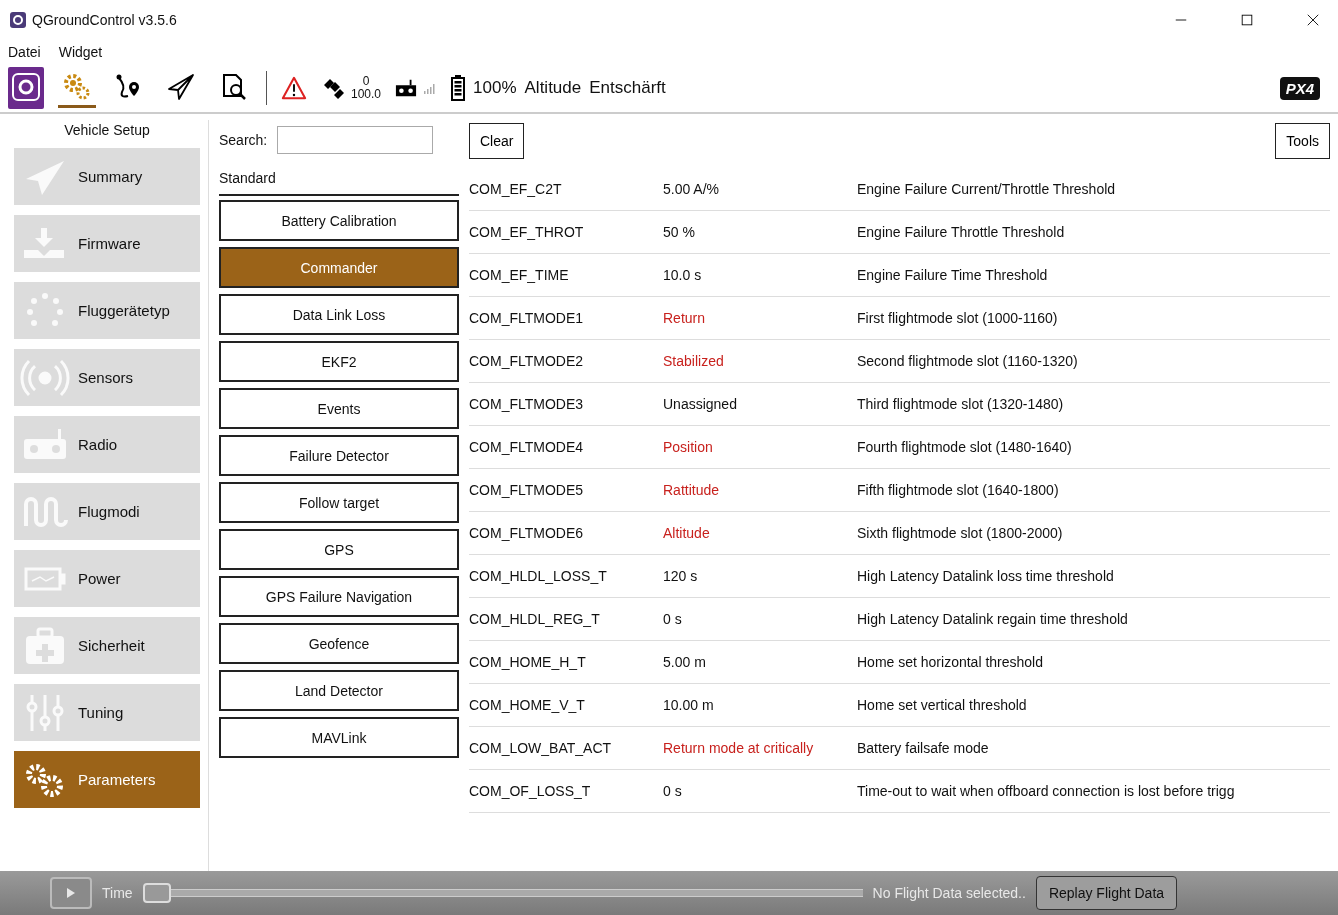  Describe the element at coordinates (566, 189) in the screenshot. I see `parameter-name: COM_EF_C2T` at that location.